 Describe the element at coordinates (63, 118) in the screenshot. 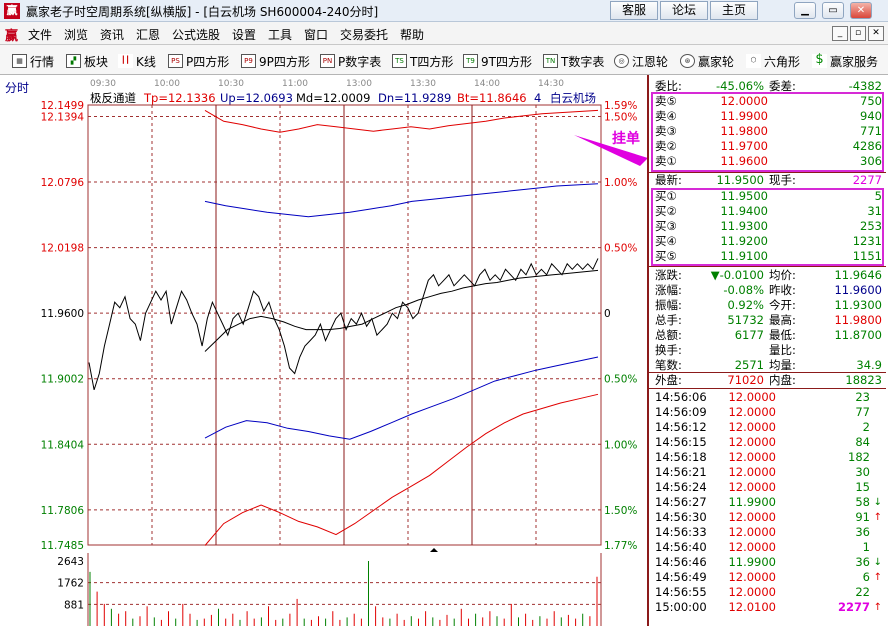

I see `price-tick-label: 12.1394` at that location.